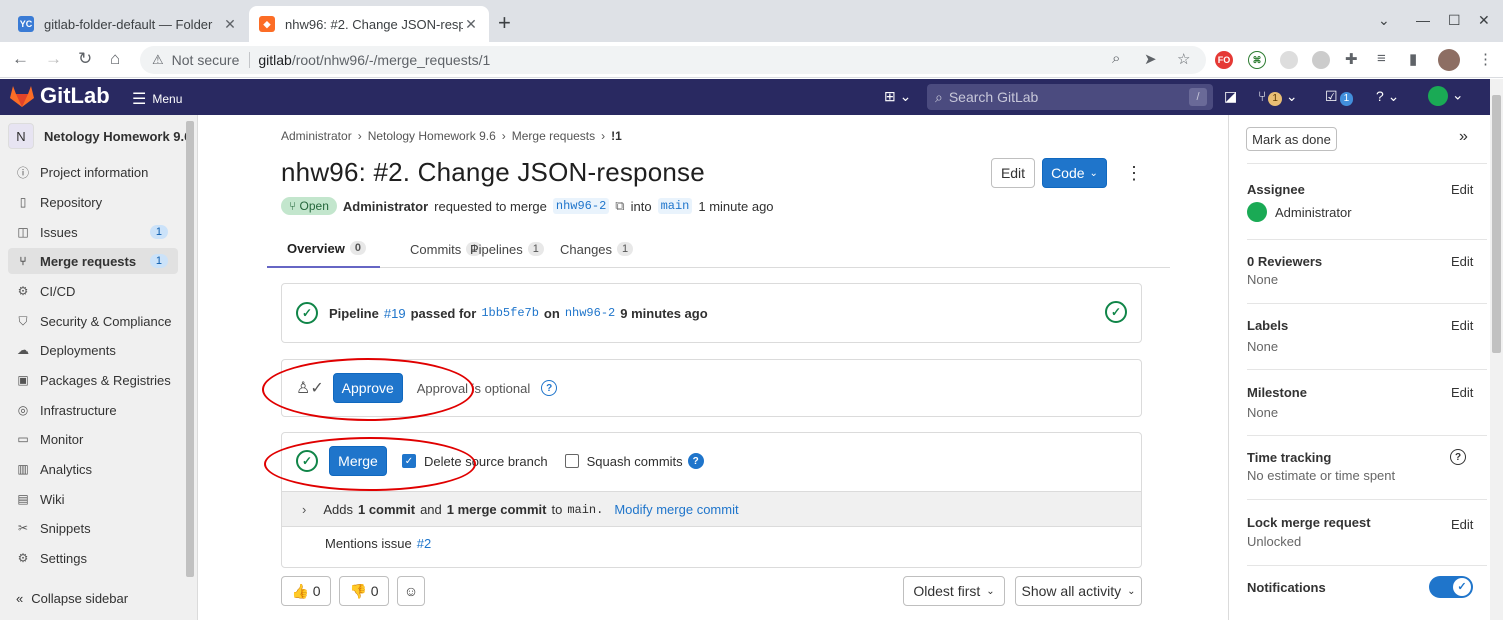  Describe the element at coordinates (411, 591) in the screenshot. I see `add-reaction-button: ☺` at that location.